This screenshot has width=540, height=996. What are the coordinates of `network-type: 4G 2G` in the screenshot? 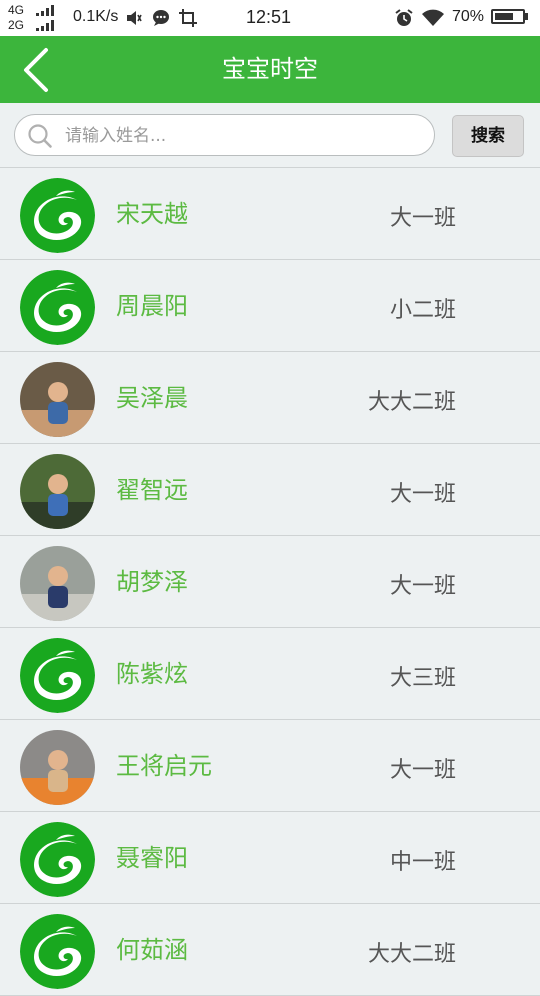 It's located at (16, 18).